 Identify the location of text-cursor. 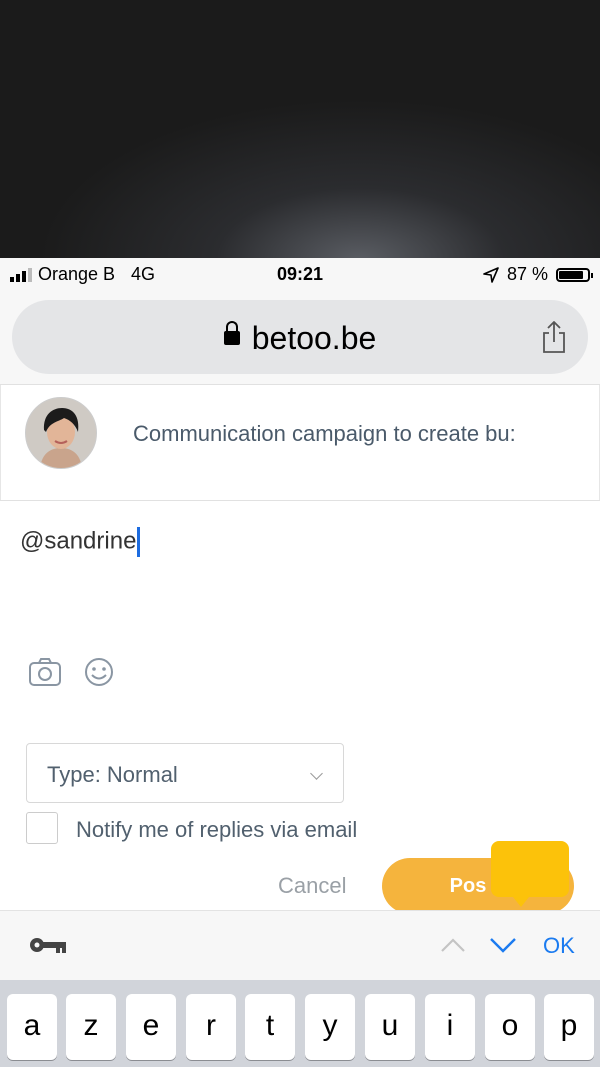
(139, 542).